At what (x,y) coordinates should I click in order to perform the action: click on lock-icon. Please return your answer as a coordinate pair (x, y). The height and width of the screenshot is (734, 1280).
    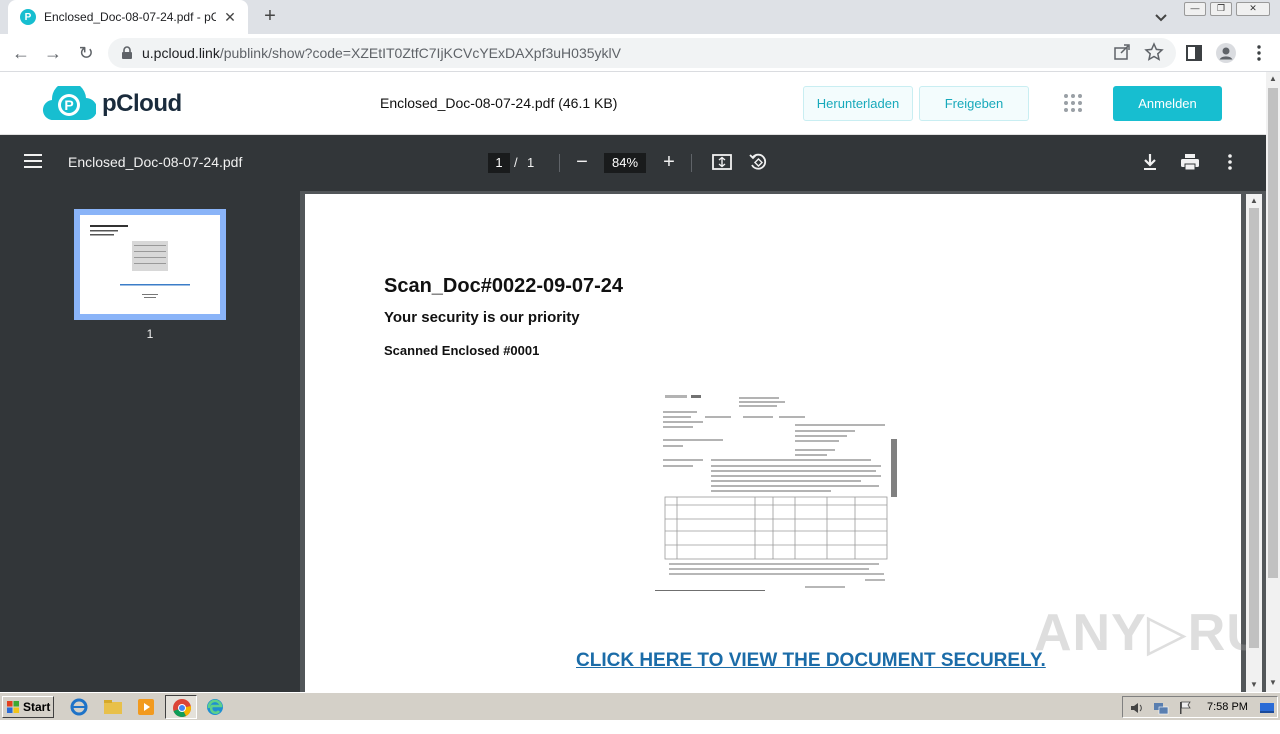
    Looking at the image, I should click on (127, 52).